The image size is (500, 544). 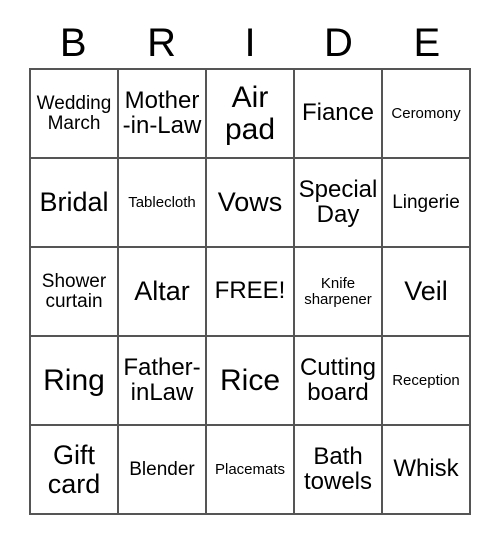 I want to click on bingo-cell-label: Altar, so click(x=162, y=291).